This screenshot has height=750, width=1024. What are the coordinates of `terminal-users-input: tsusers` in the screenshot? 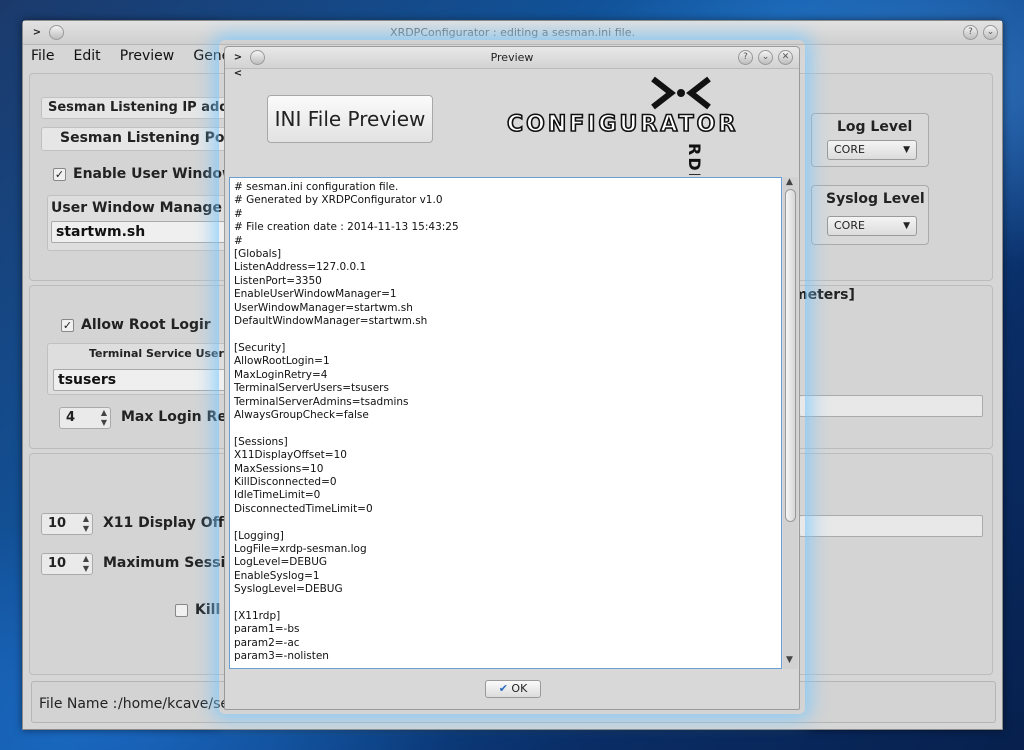 It's located at (141, 380).